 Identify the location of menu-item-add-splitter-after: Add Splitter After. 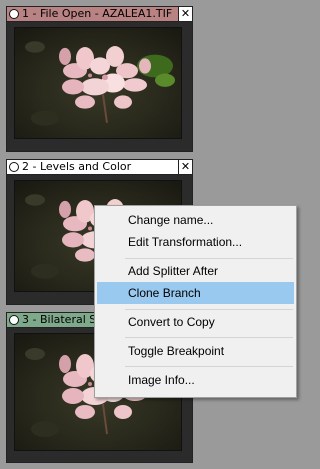
(195, 271).